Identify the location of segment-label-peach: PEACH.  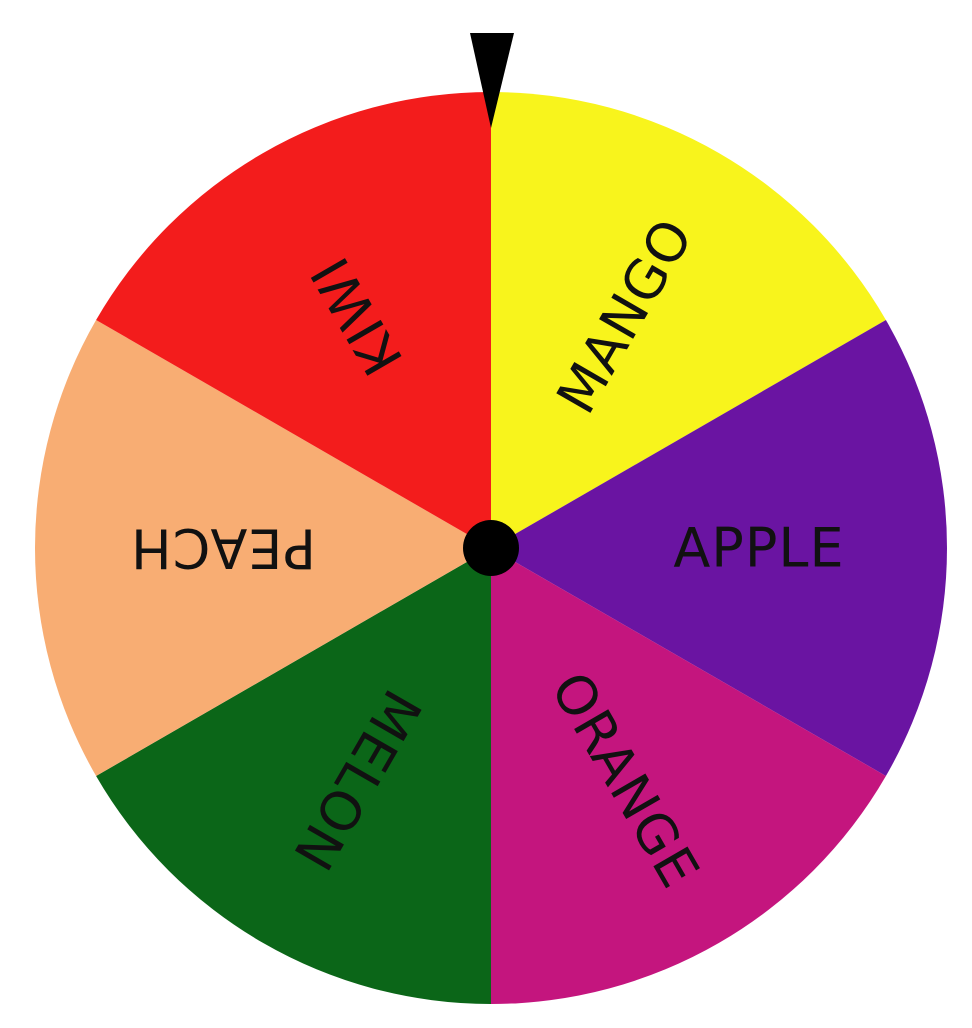
(223, 548).